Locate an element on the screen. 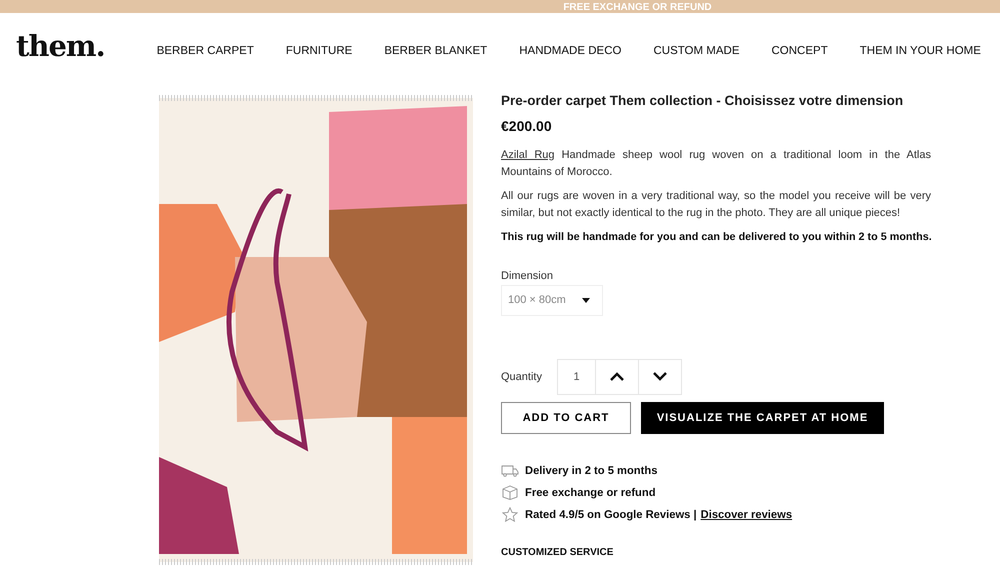 This screenshot has width=1000, height=568. increase-button is located at coordinates (617, 376).